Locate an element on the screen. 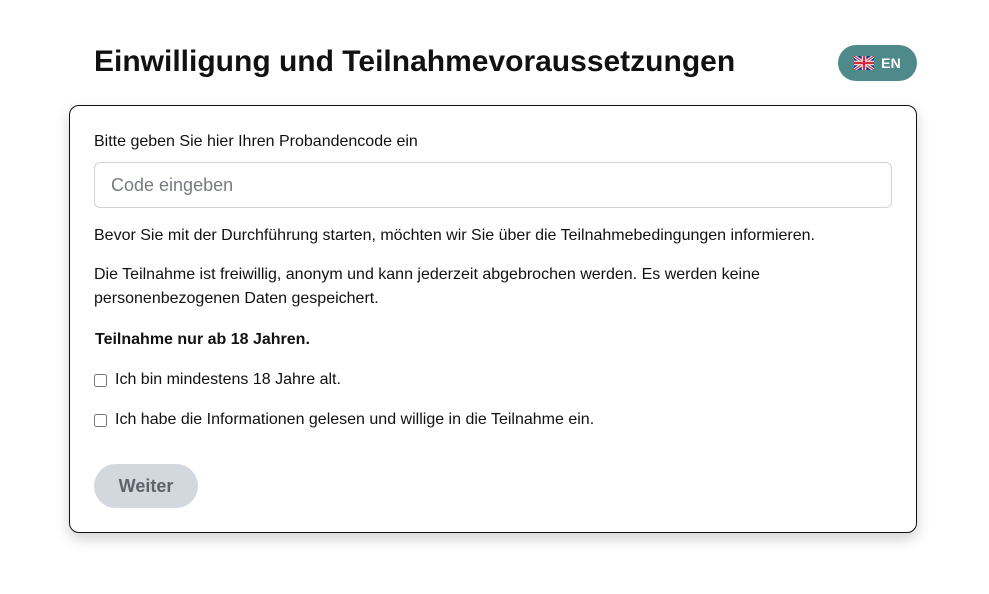 The width and height of the screenshot is (989, 594). age-requirement-note: Teilnahme nur ab 18 Jahren. is located at coordinates (202, 339).